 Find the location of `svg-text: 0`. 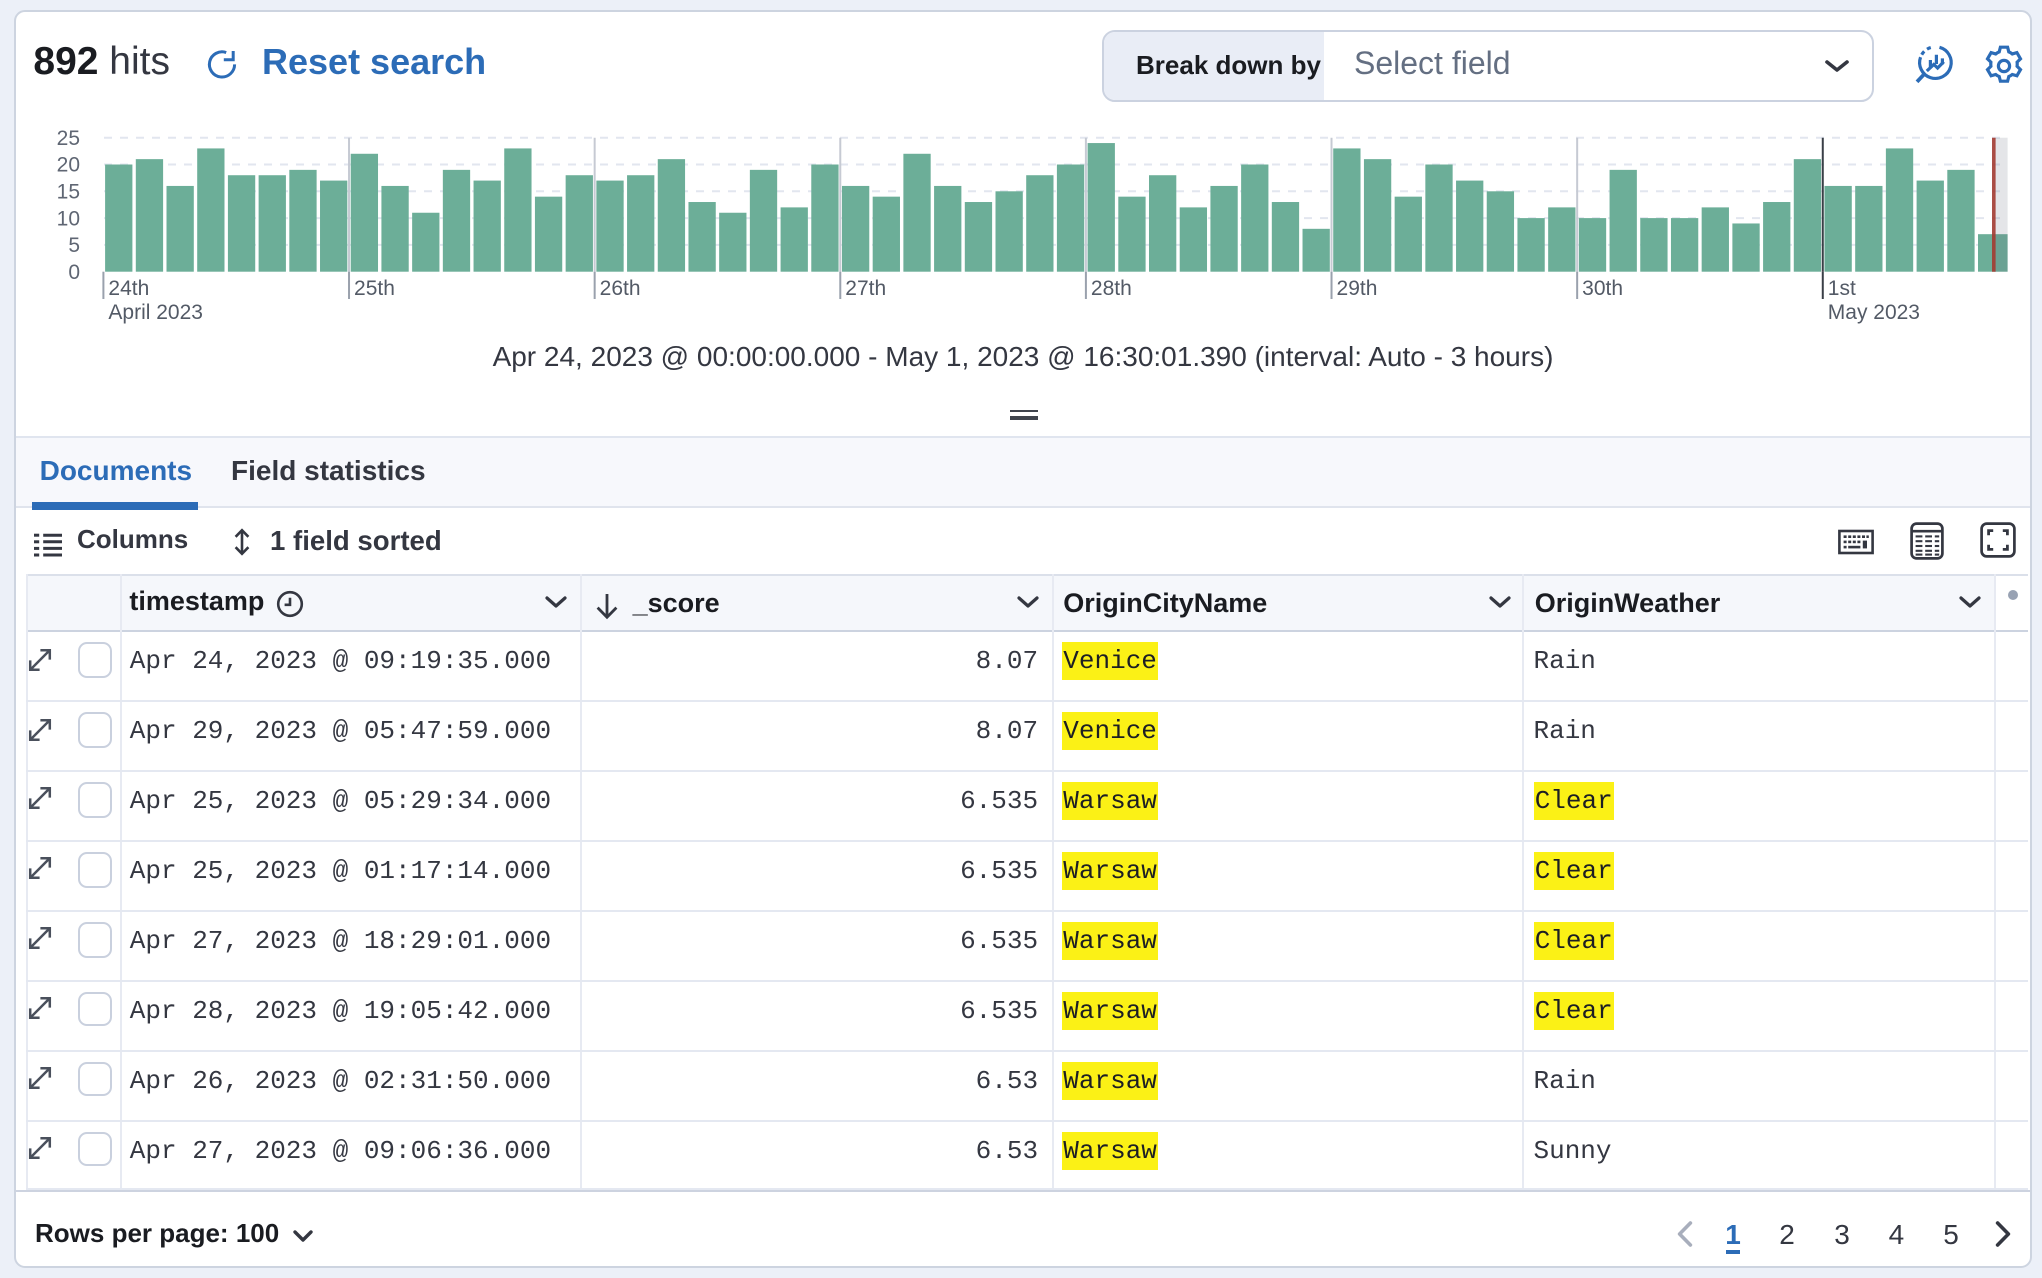

svg-text: 0 is located at coordinates (73, 271).